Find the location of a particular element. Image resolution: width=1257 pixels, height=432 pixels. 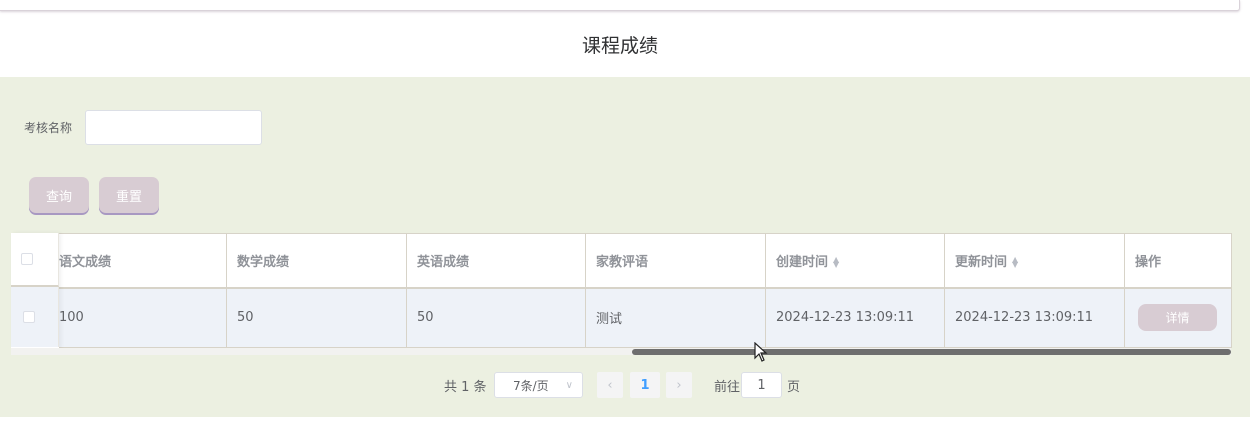

fixed-selection-column is located at coordinates (35, 291).